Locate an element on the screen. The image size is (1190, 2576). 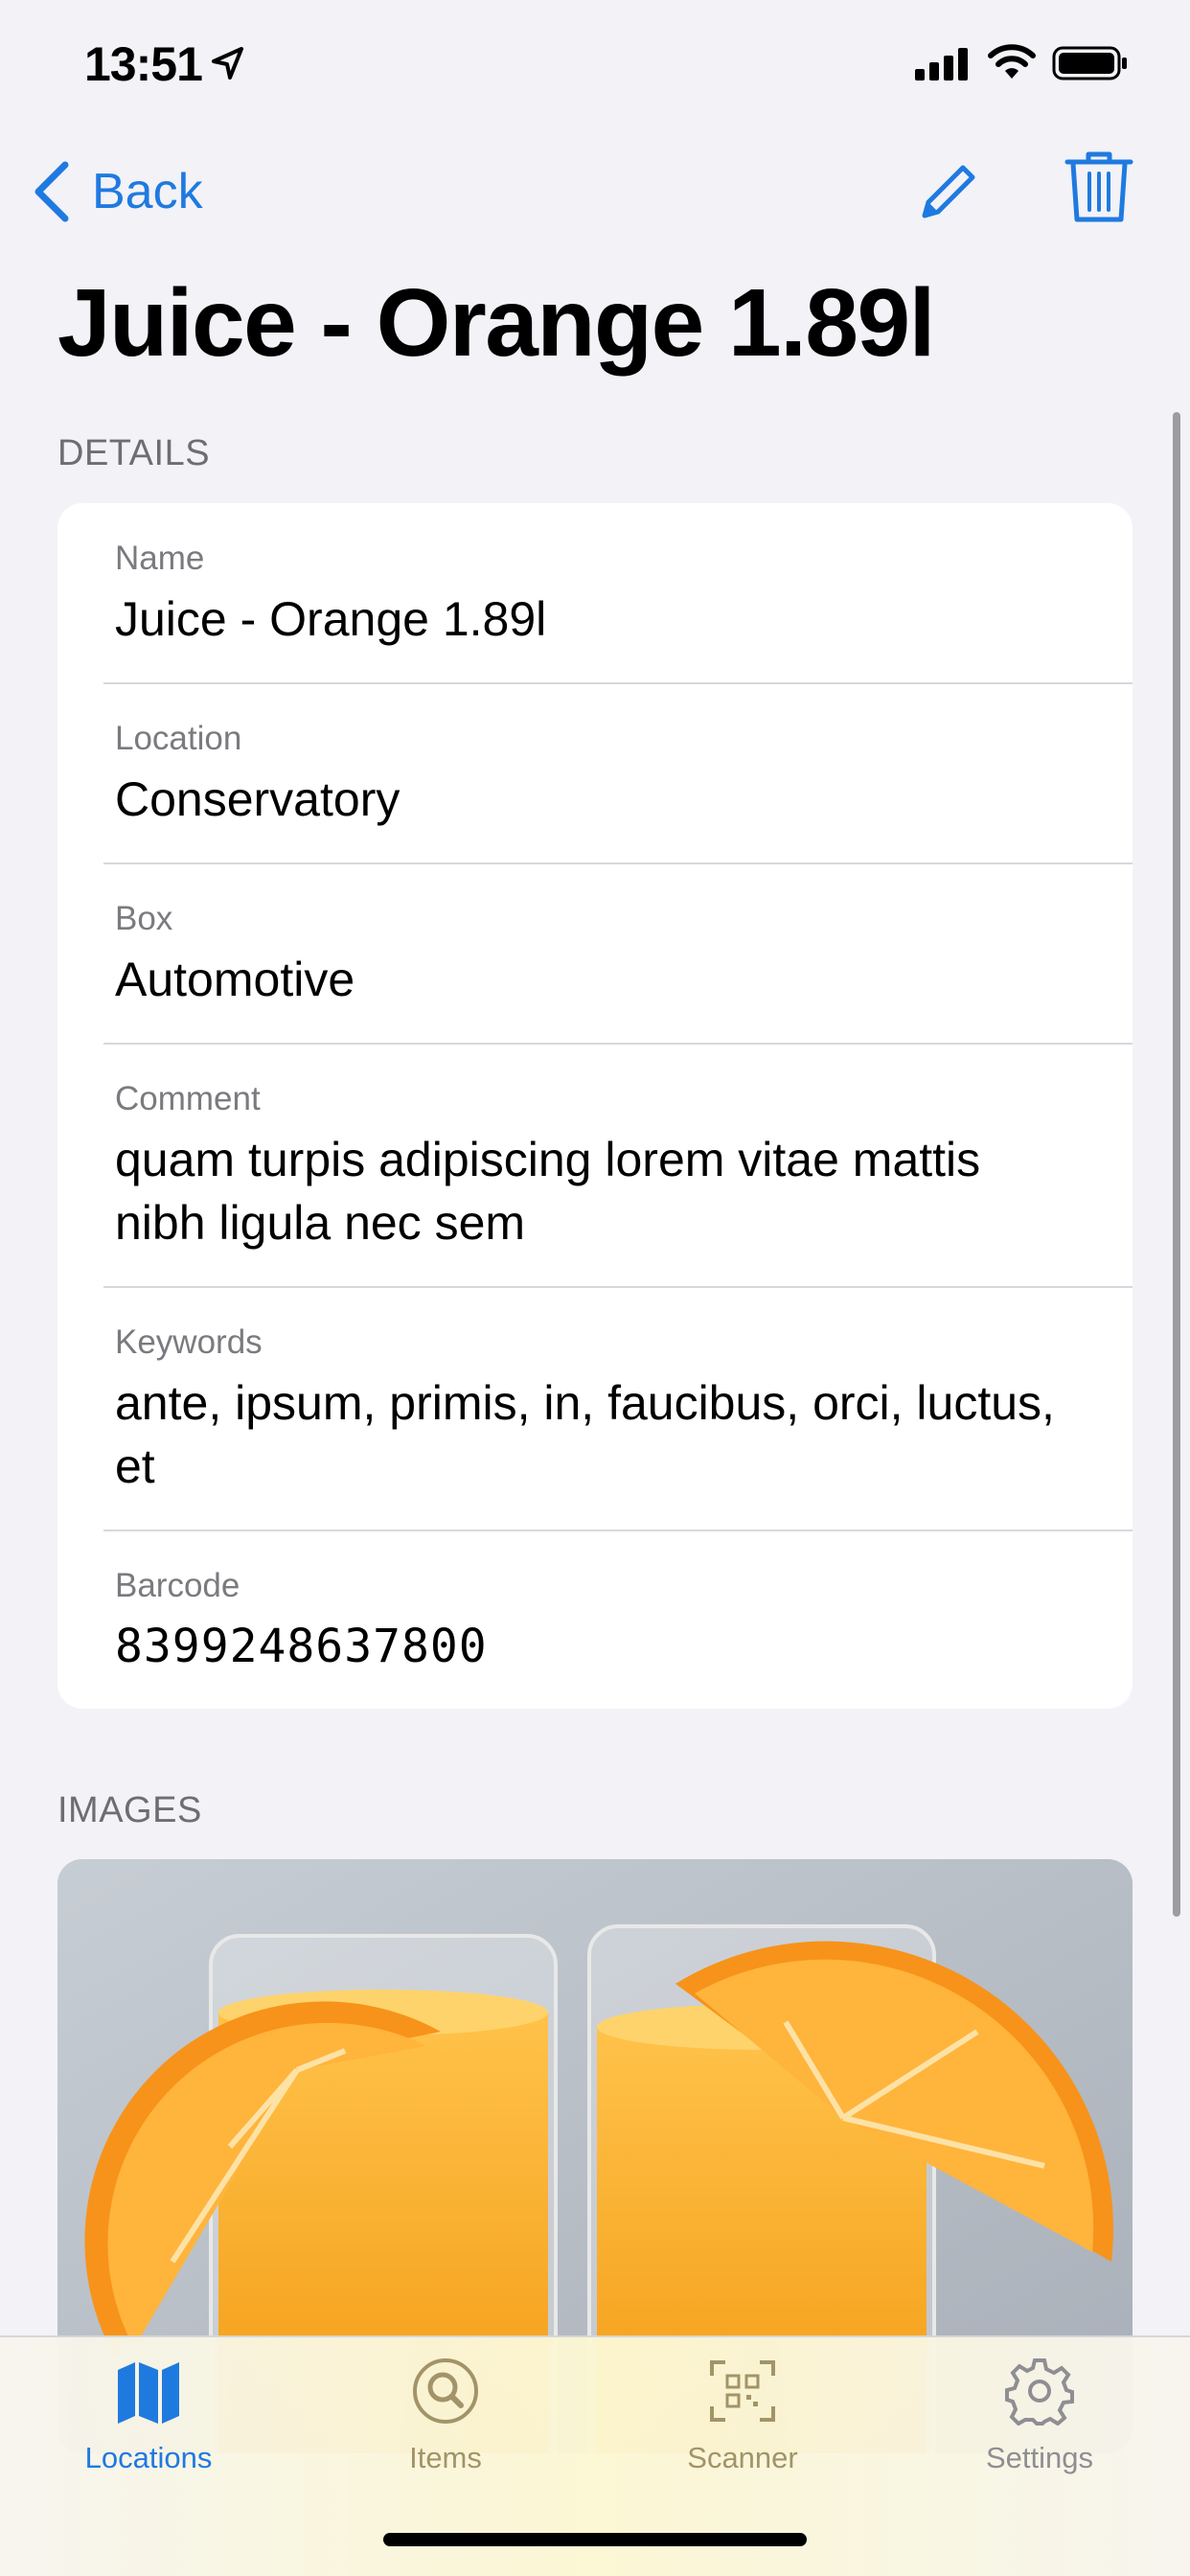
magnifier-icon is located at coordinates (445, 2391).